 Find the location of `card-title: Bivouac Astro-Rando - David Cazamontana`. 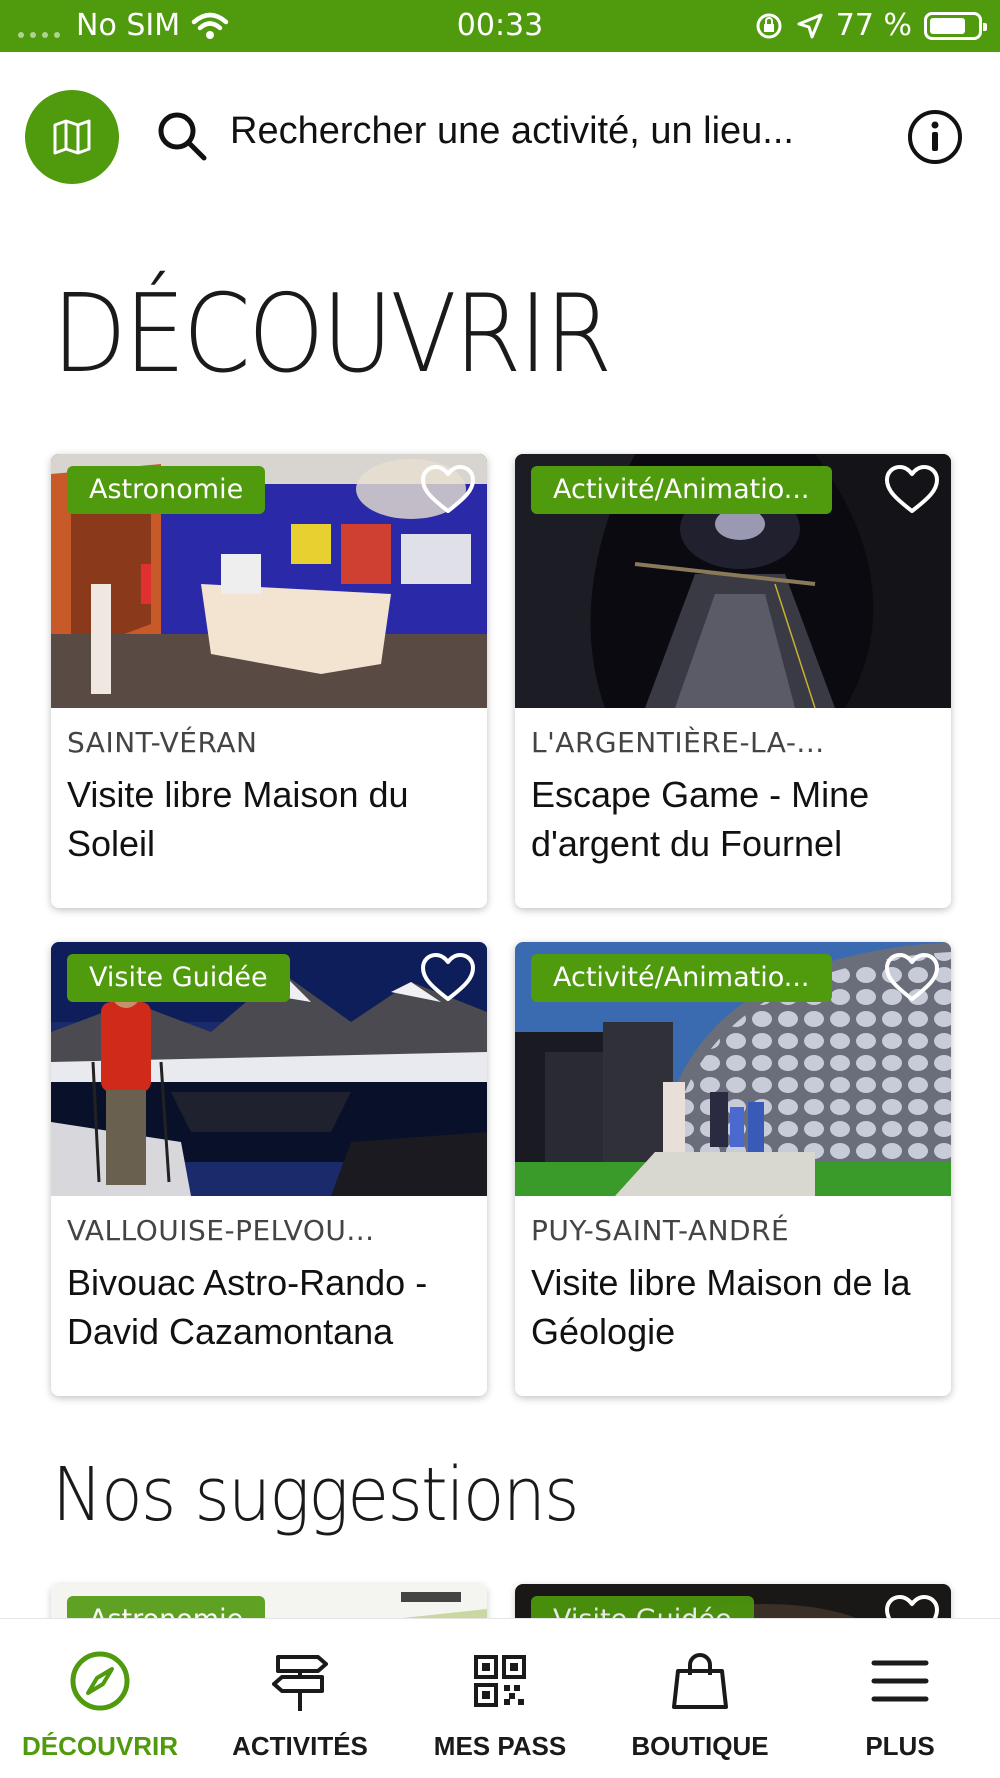

card-title: Bivouac Astro-Rando - David Cazamontana is located at coordinates (247, 1307).